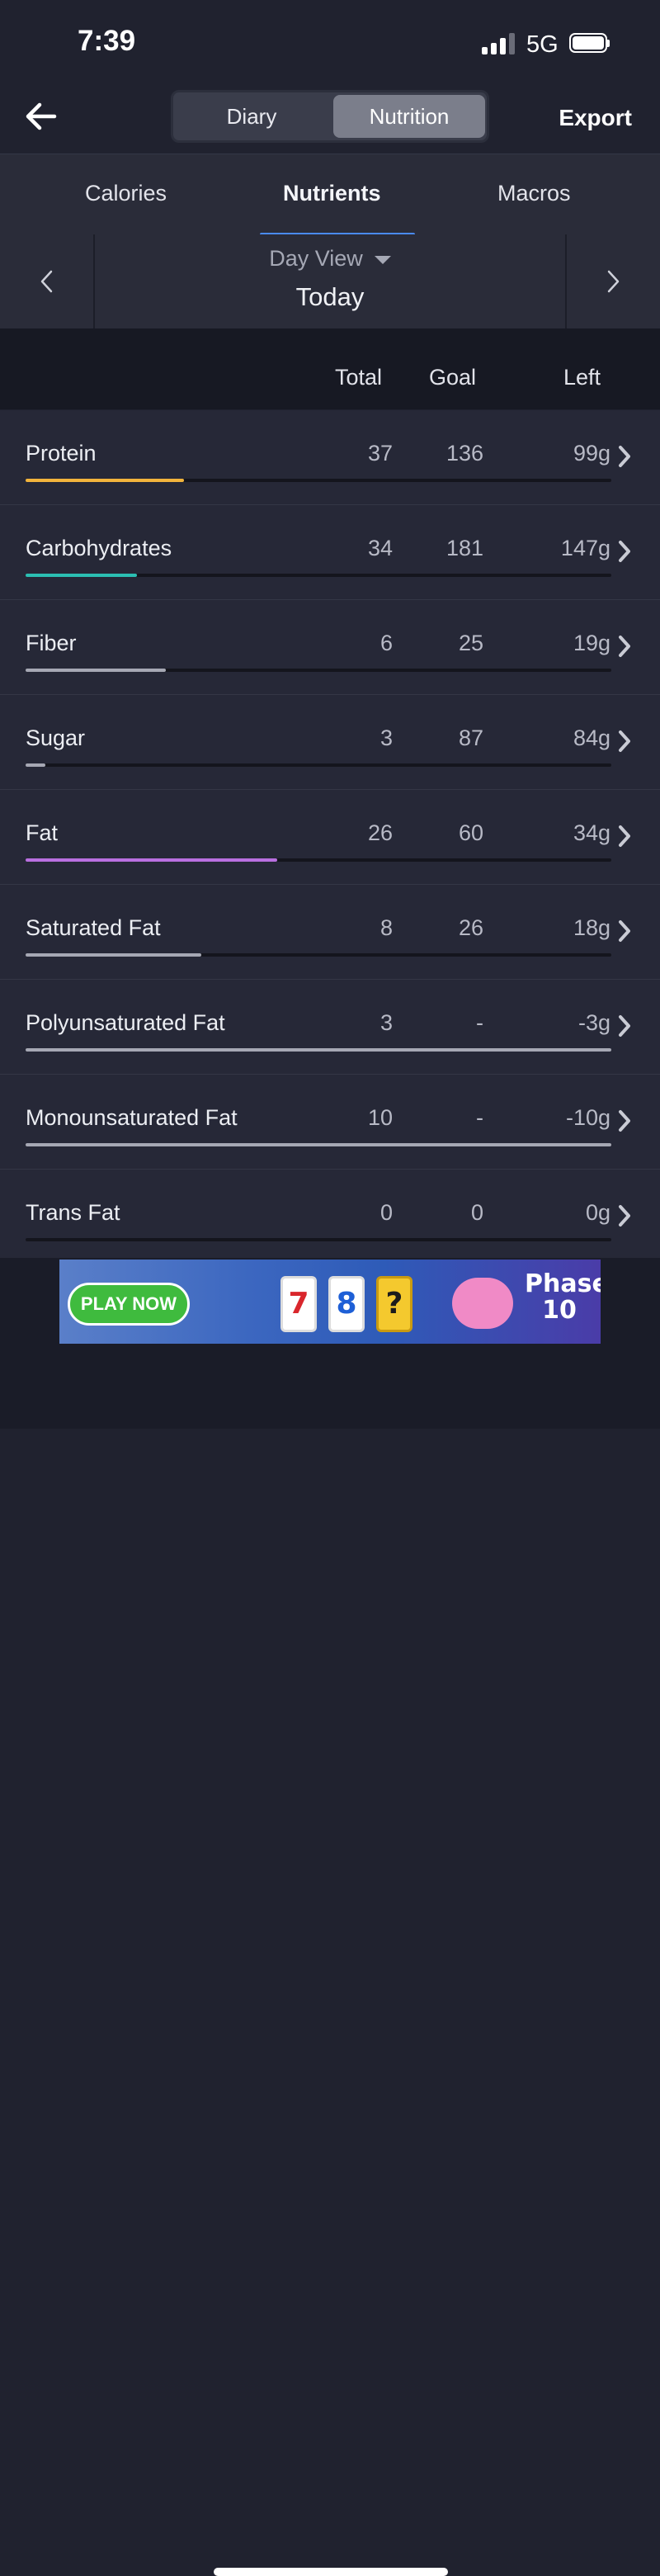  I want to click on nutrient-left: 99g, so click(591, 453).